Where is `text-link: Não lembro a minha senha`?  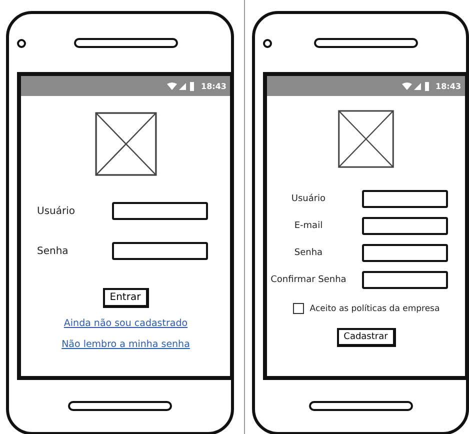 text-link: Não lembro a minha senha is located at coordinates (126, 344).